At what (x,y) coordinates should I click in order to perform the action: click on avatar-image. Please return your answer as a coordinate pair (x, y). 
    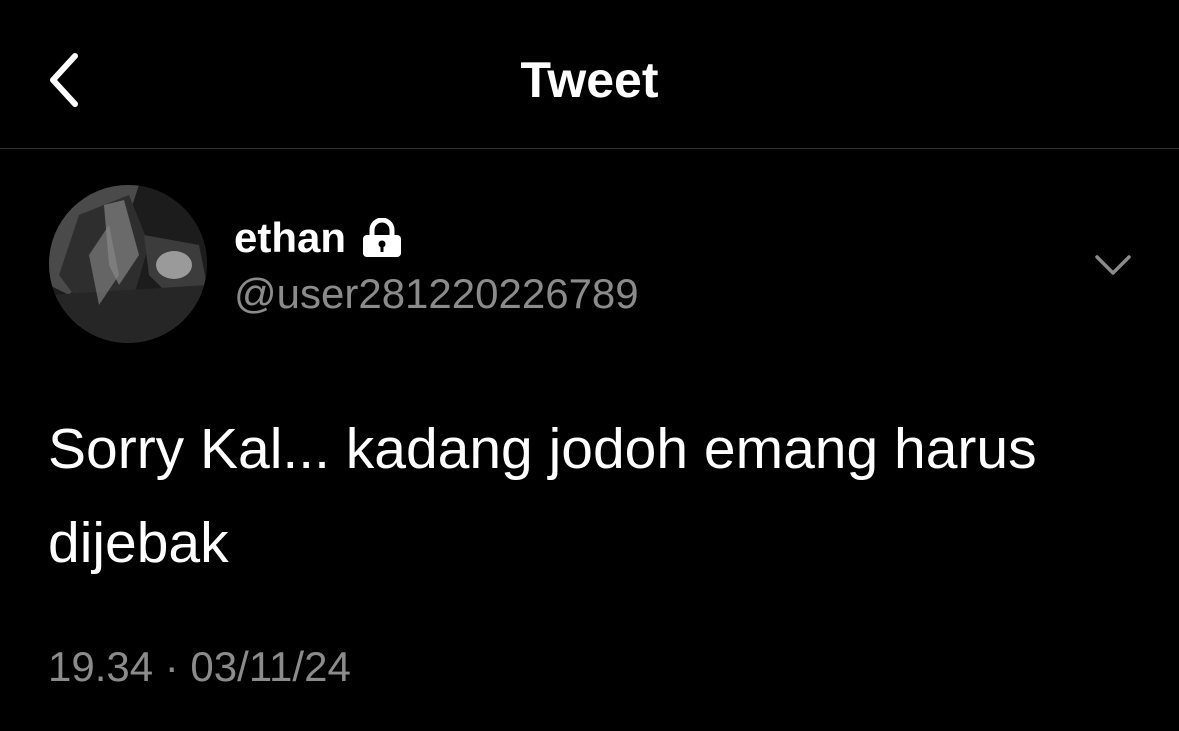
    Looking at the image, I should click on (128, 264).